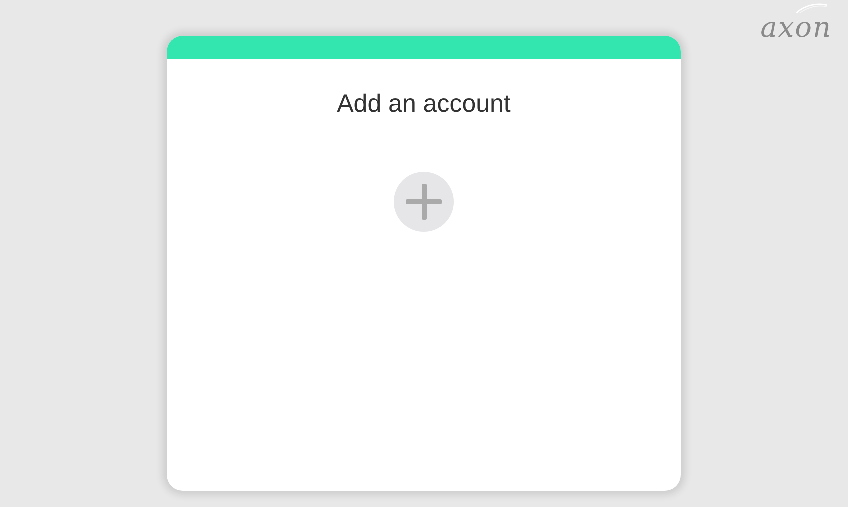 This screenshot has height=507, width=848. I want to click on card-title: Add an account, so click(424, 104).